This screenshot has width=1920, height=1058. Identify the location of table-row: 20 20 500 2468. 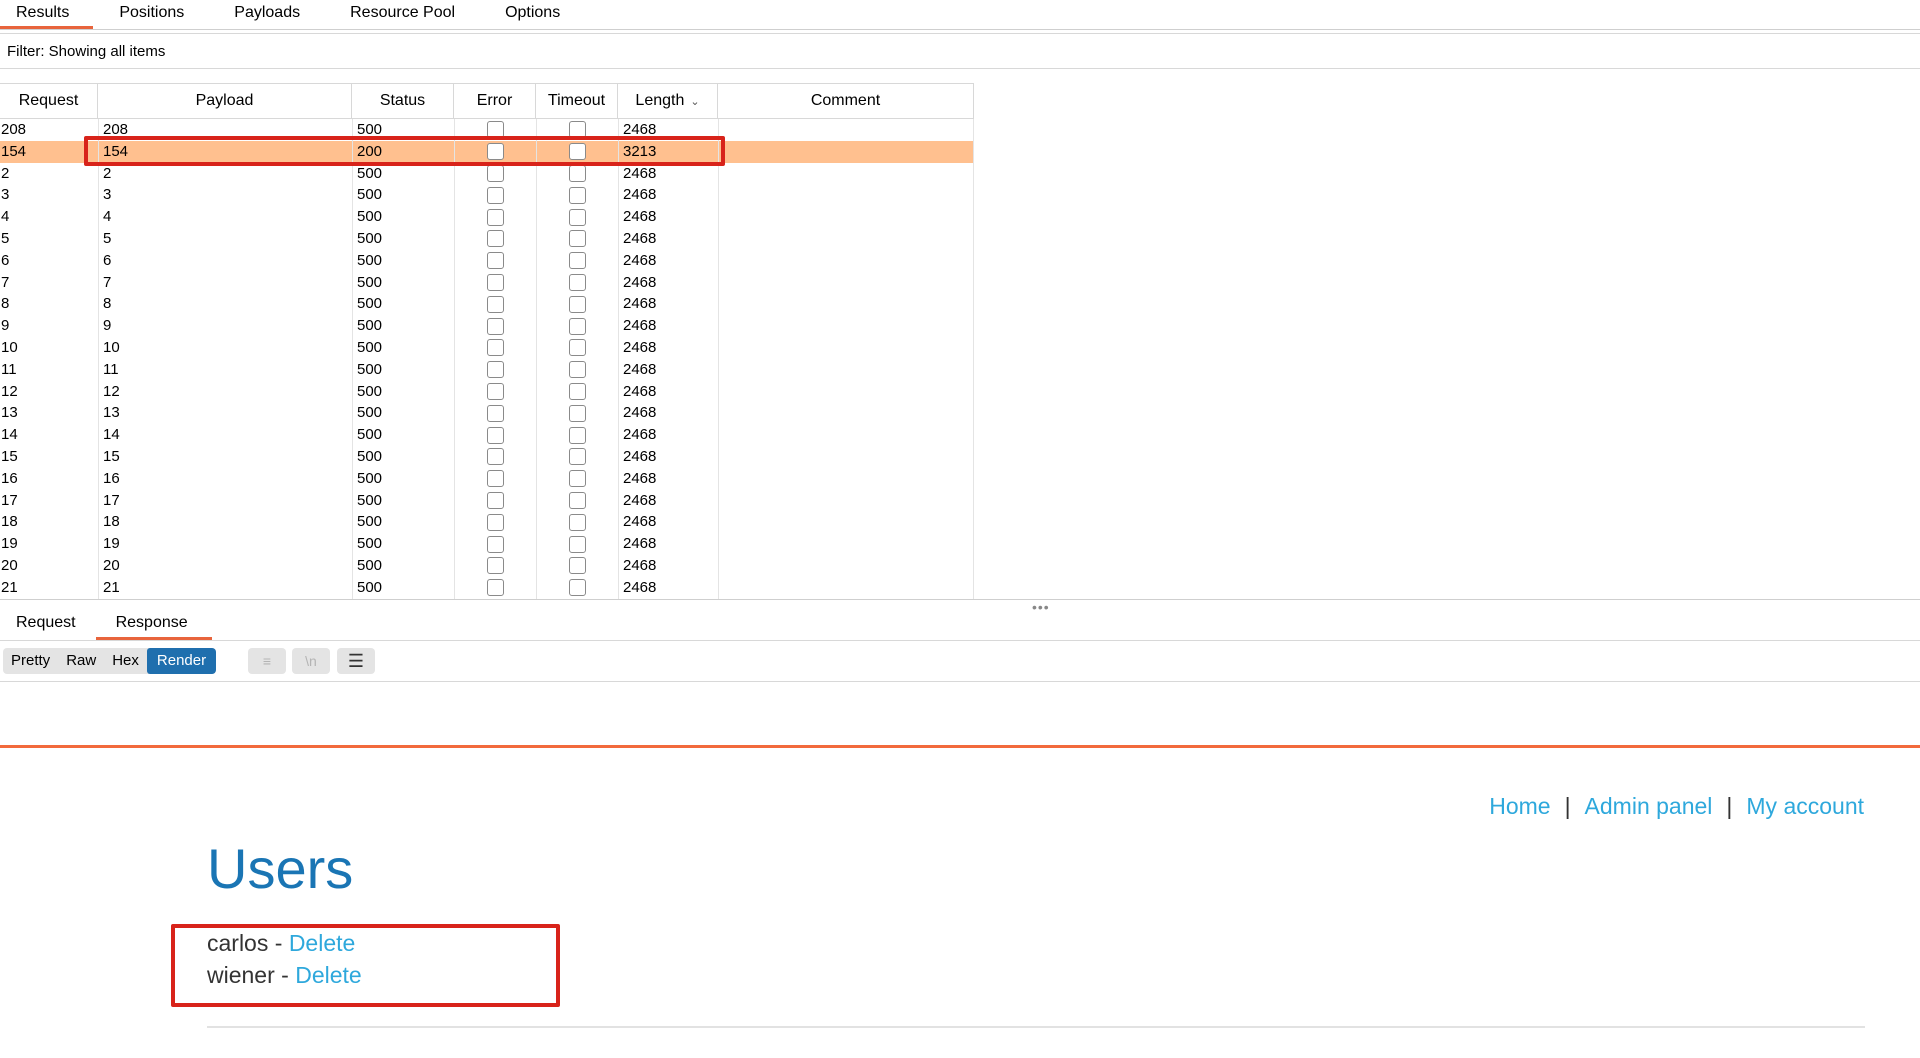
(487, 565).